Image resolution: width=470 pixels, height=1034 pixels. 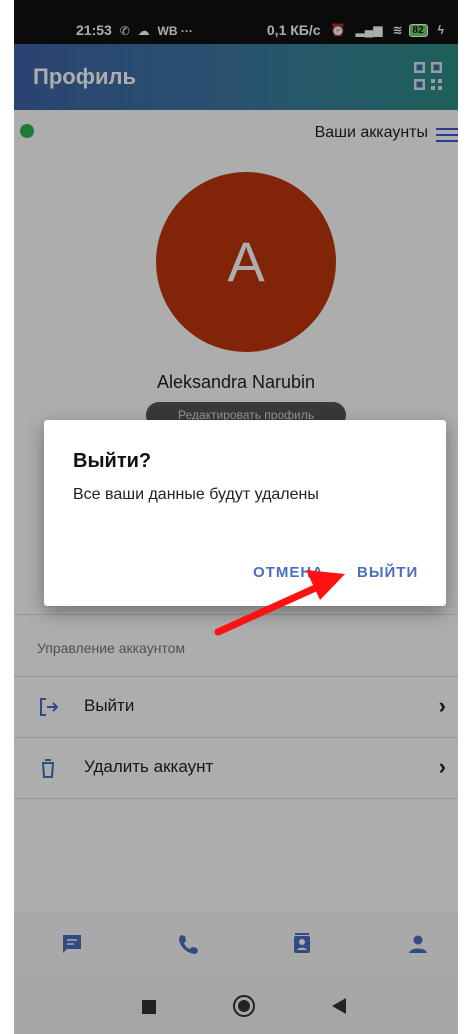 I want to click on dialog-message: Все ваши данные будут удалены, so click(x=196, y=494).